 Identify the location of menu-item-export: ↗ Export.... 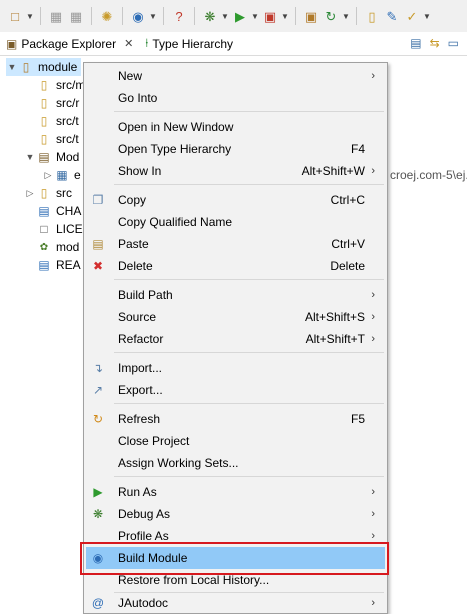
(235, 390).